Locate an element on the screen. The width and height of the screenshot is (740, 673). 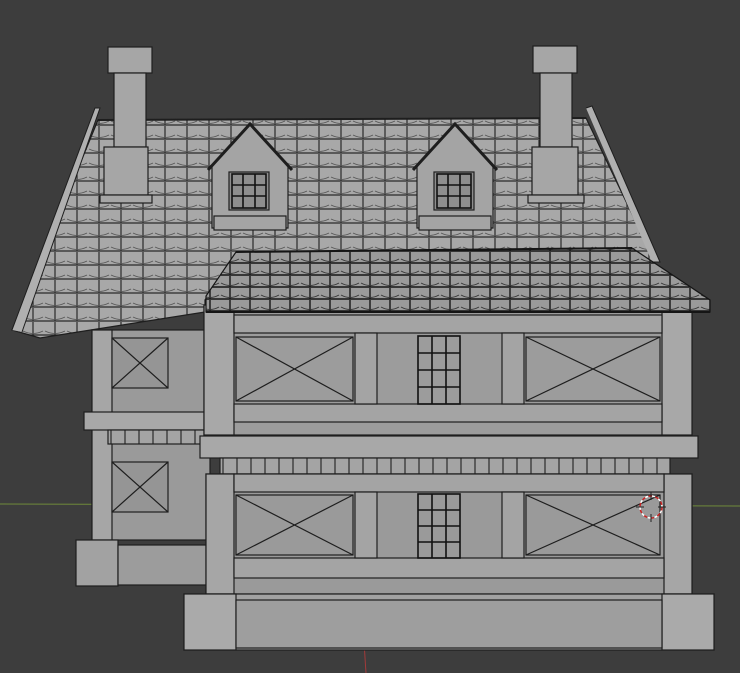
front-roof is located at coordinates (458, 280).